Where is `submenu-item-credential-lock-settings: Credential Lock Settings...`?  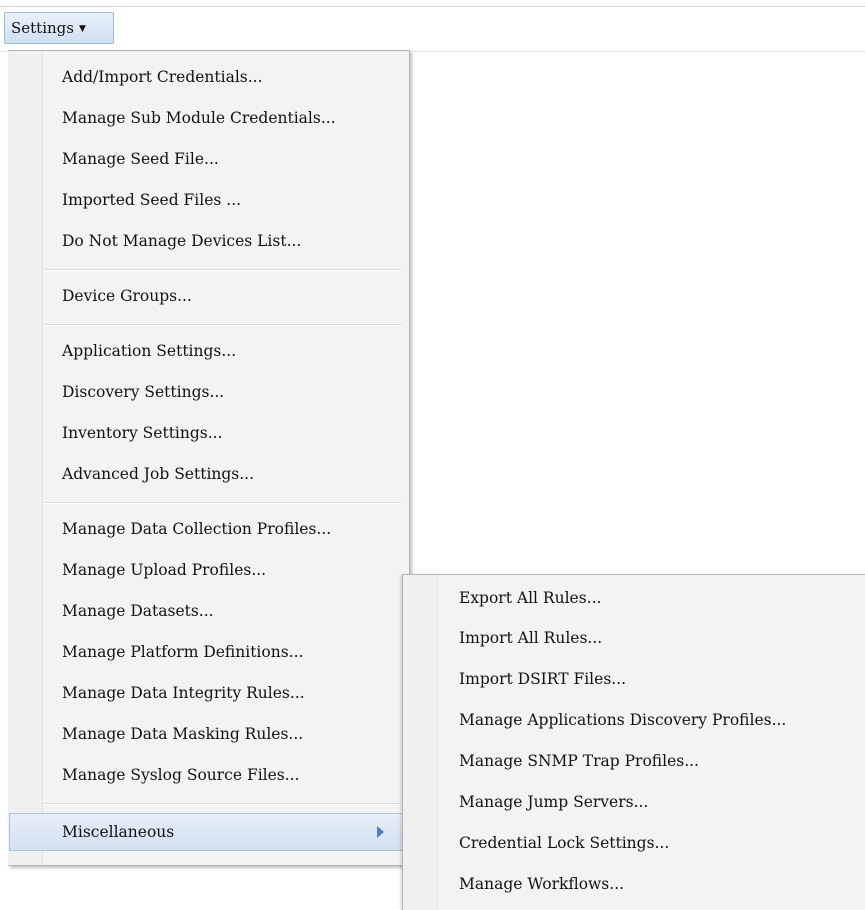 submenu-item-credential-lock-settings: Credential Lock Settings... is located at coordinates (564, 843).